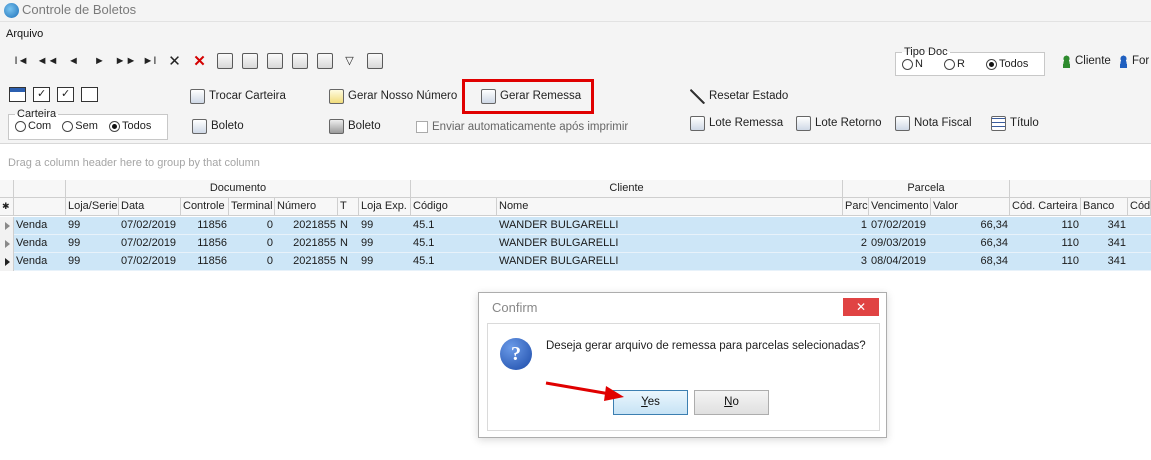 This screenshot has height=460, width=1151. Describe the element at coordinates (79, 9) in the screenshot. I see `window-title: Controle de Boletos` at that location.